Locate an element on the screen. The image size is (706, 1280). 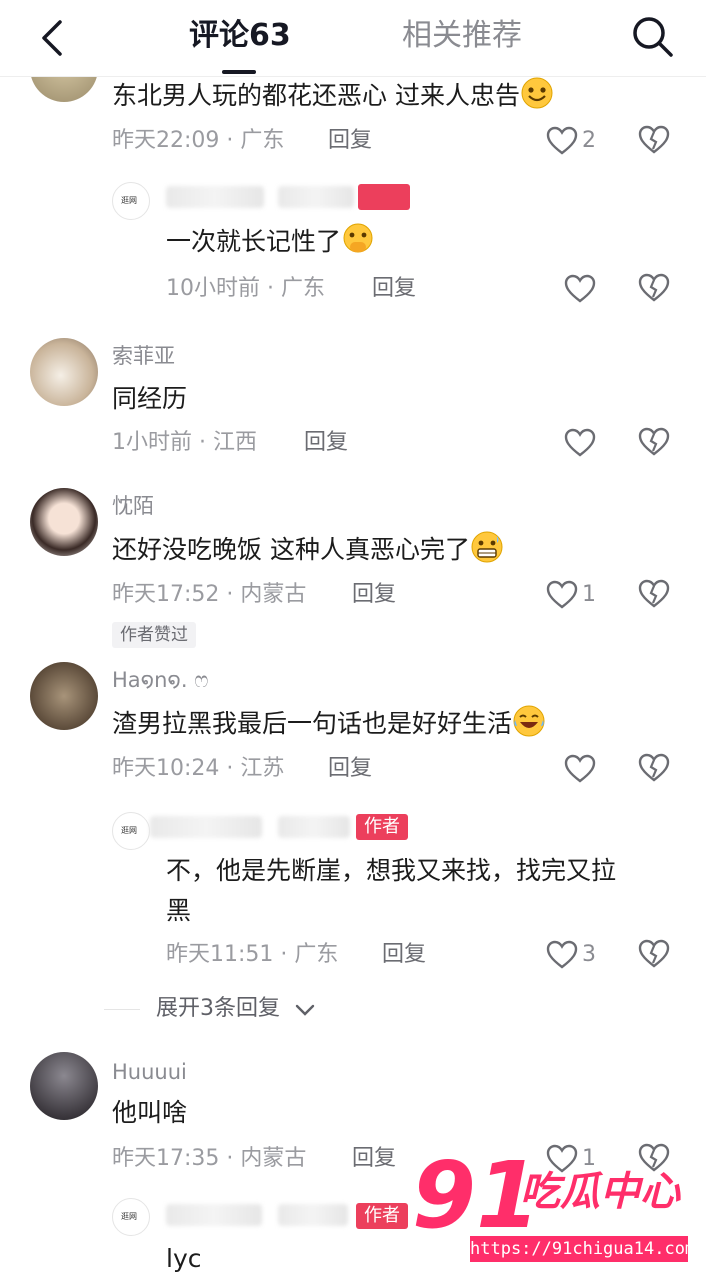
nickname: Huuuui is located at coordinates (149, 1072).